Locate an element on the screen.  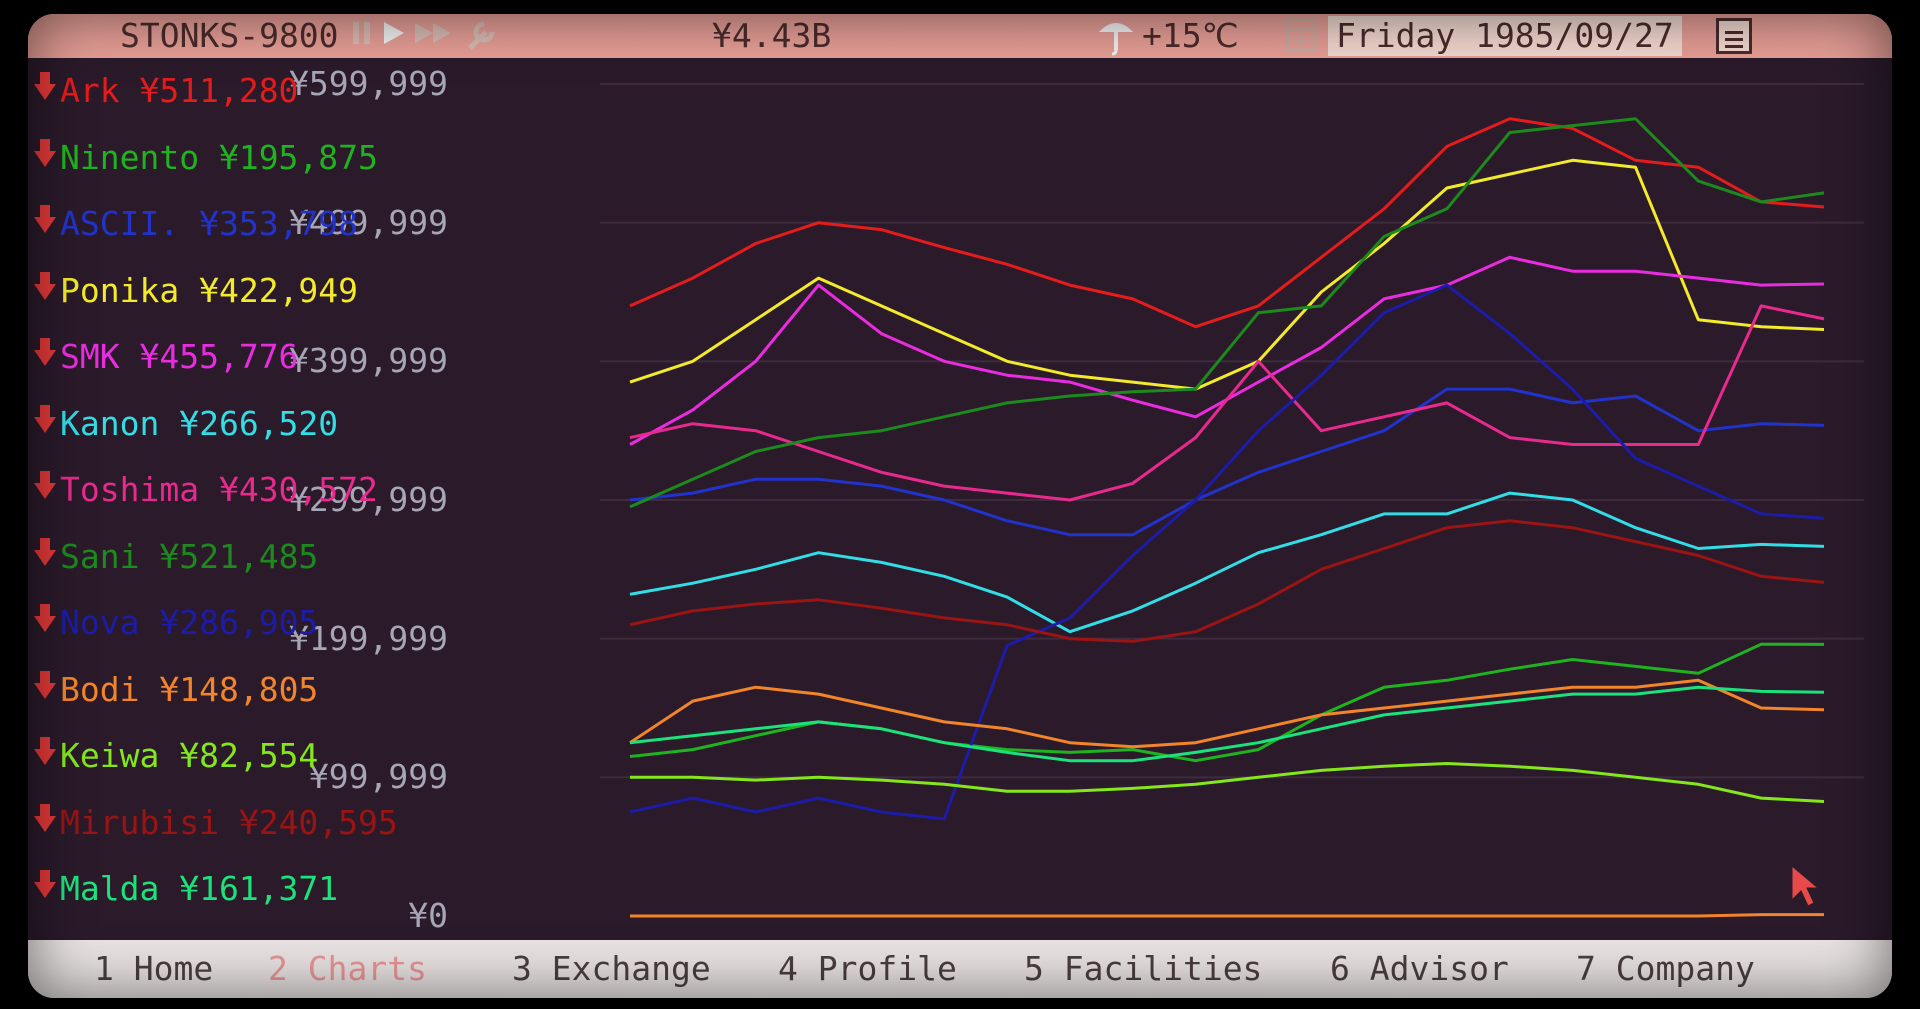
ticker-name: ASCII. is located at coordinates (120, 223).